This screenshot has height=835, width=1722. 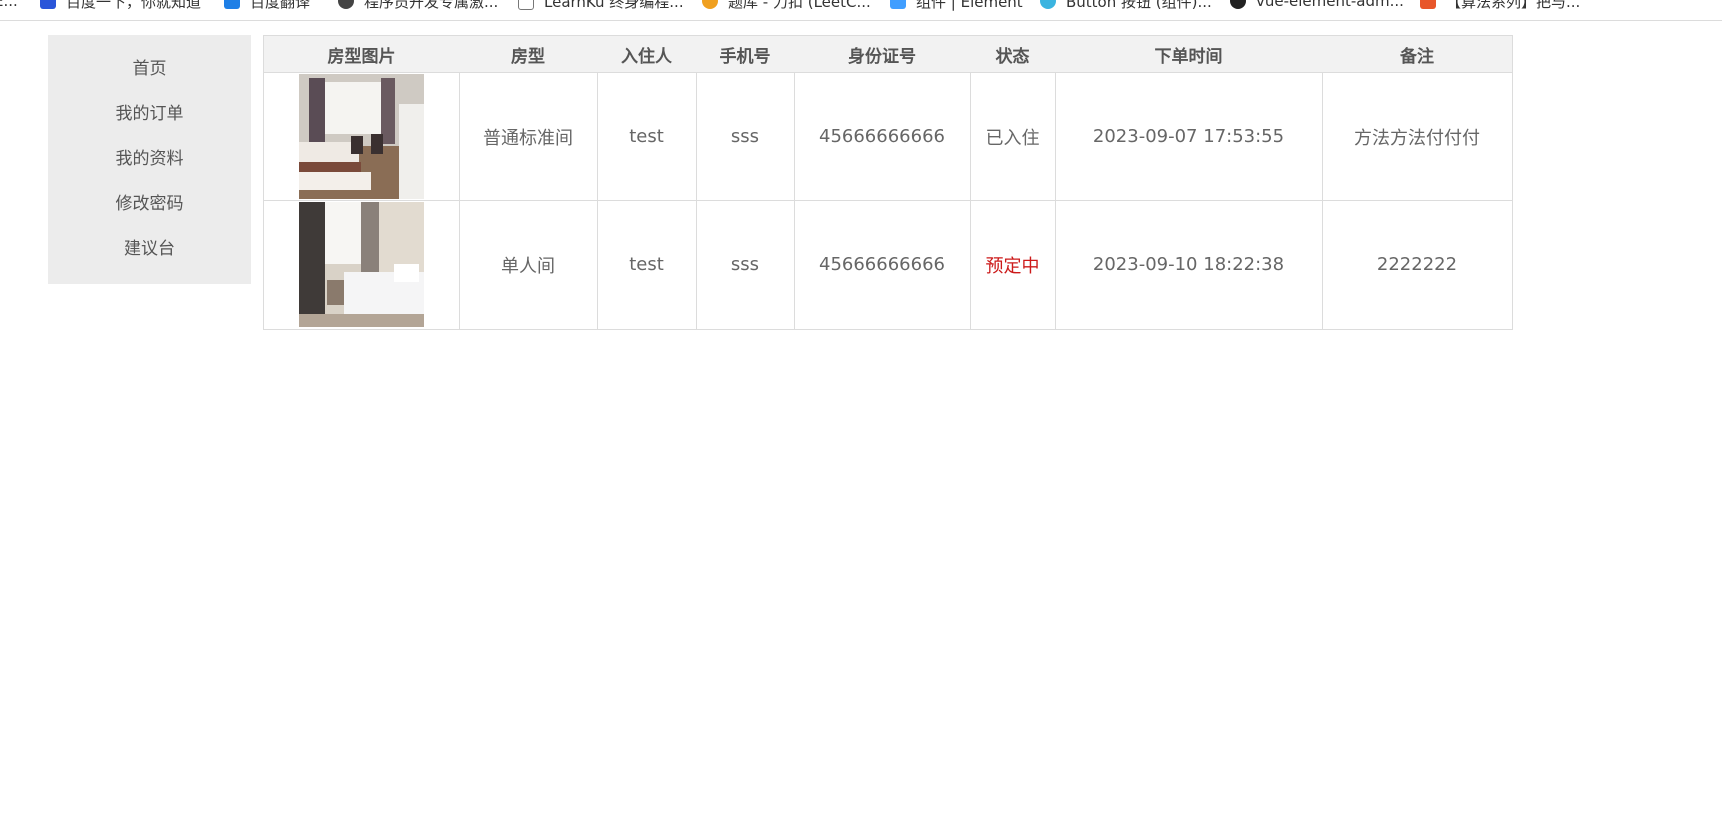 I want to click on sidebar-item-suggestions: 建议台, so click(x=149, y=249).